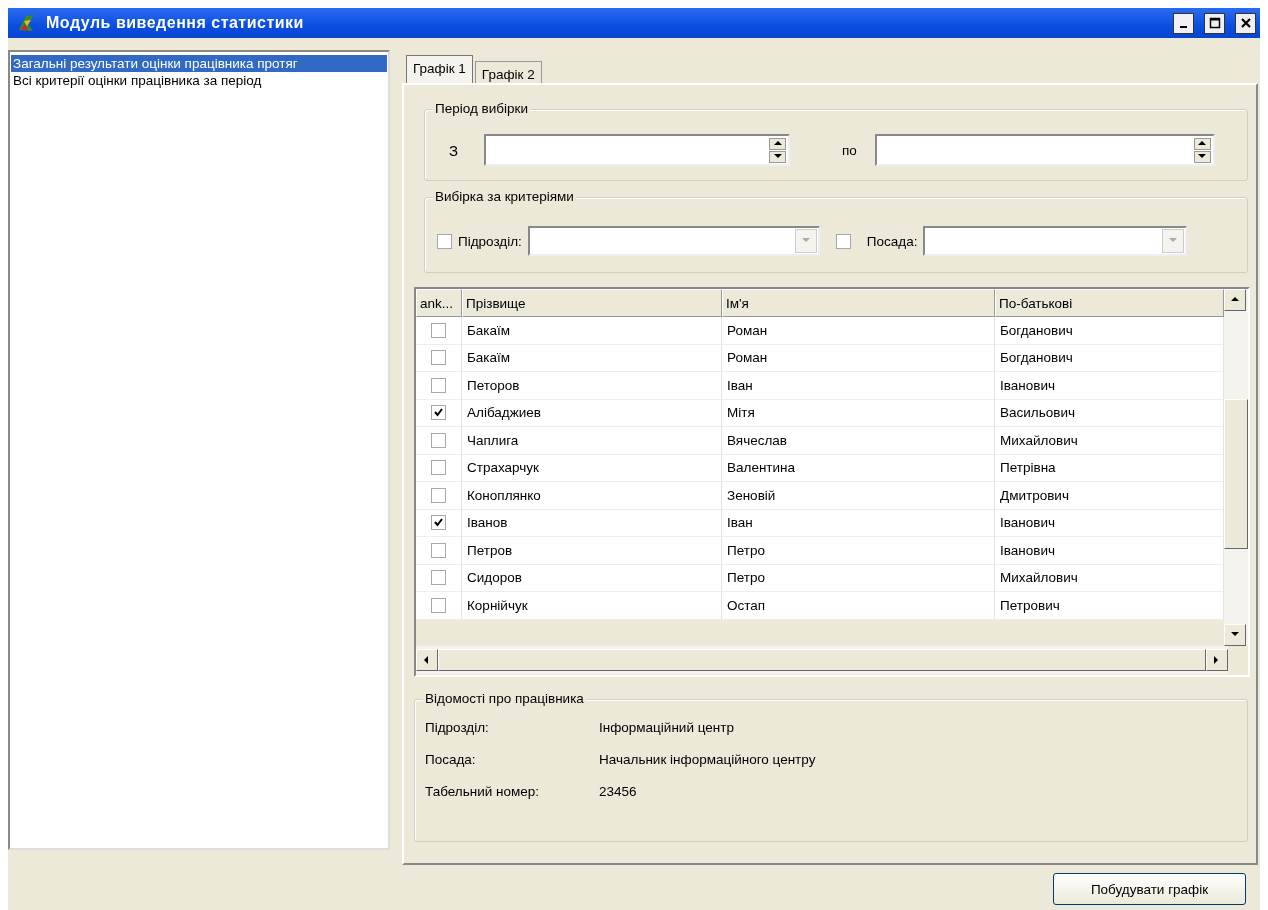 This screenshot has height=910, width=1268. What do you see at coordinates (1109, 331) in the screenshot?
I see `table-cell: Богданович` at bounding box center [1109, 331].